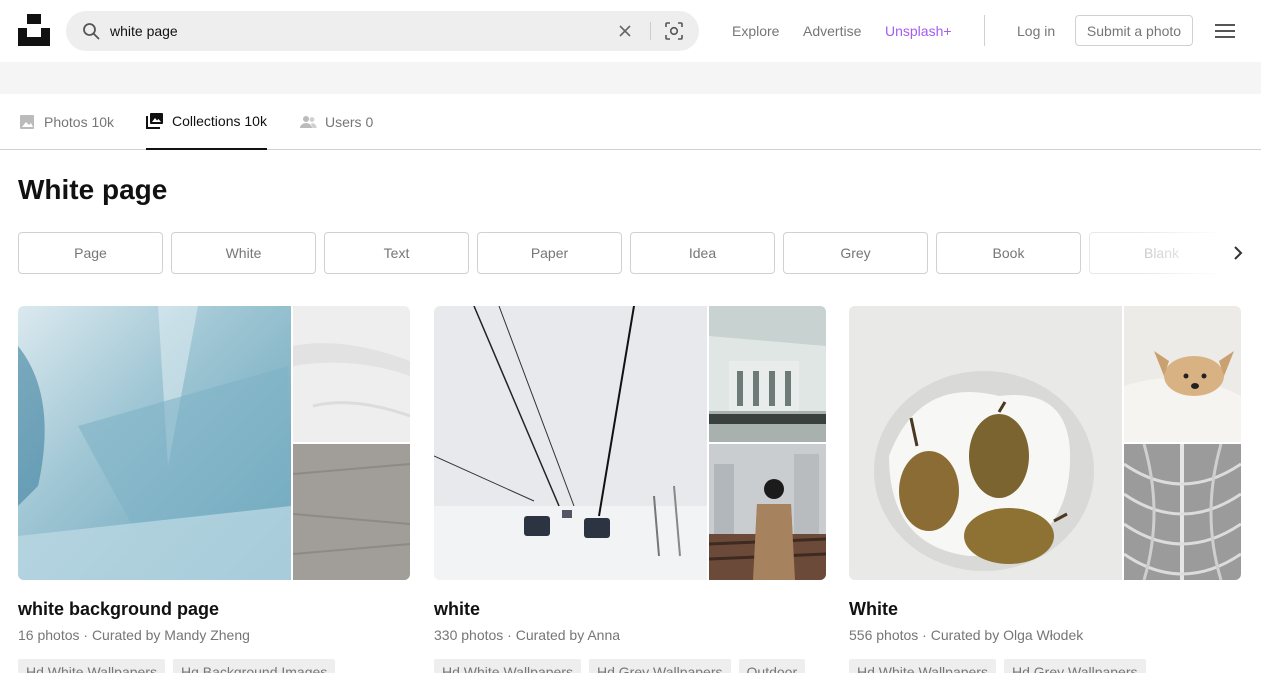 This screenshot has height=673, width=1261. Describe the element at coordinates (350, 31) in the screenshot. I see `search-input` at that location.